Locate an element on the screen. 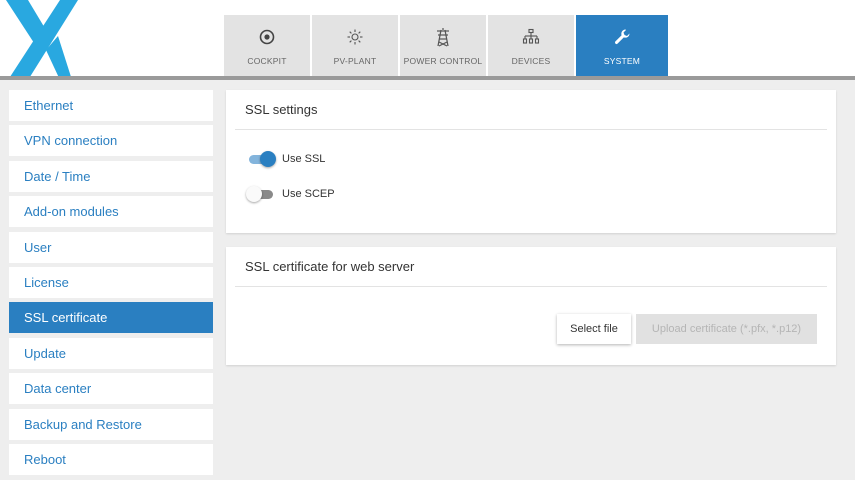 The height and width of the screenshot is (480, 855). sidebar-item-data-center: Data center is located at coordinates (111, 389).